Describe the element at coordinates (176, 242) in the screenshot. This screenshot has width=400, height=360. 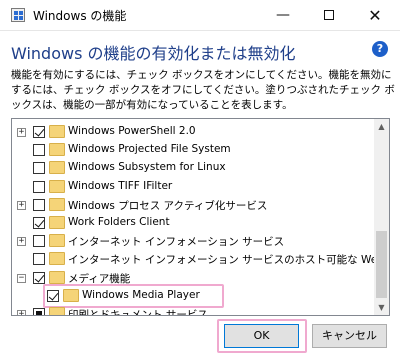
I see `feature-label: インターネット インフォメーション サービス` at that location.